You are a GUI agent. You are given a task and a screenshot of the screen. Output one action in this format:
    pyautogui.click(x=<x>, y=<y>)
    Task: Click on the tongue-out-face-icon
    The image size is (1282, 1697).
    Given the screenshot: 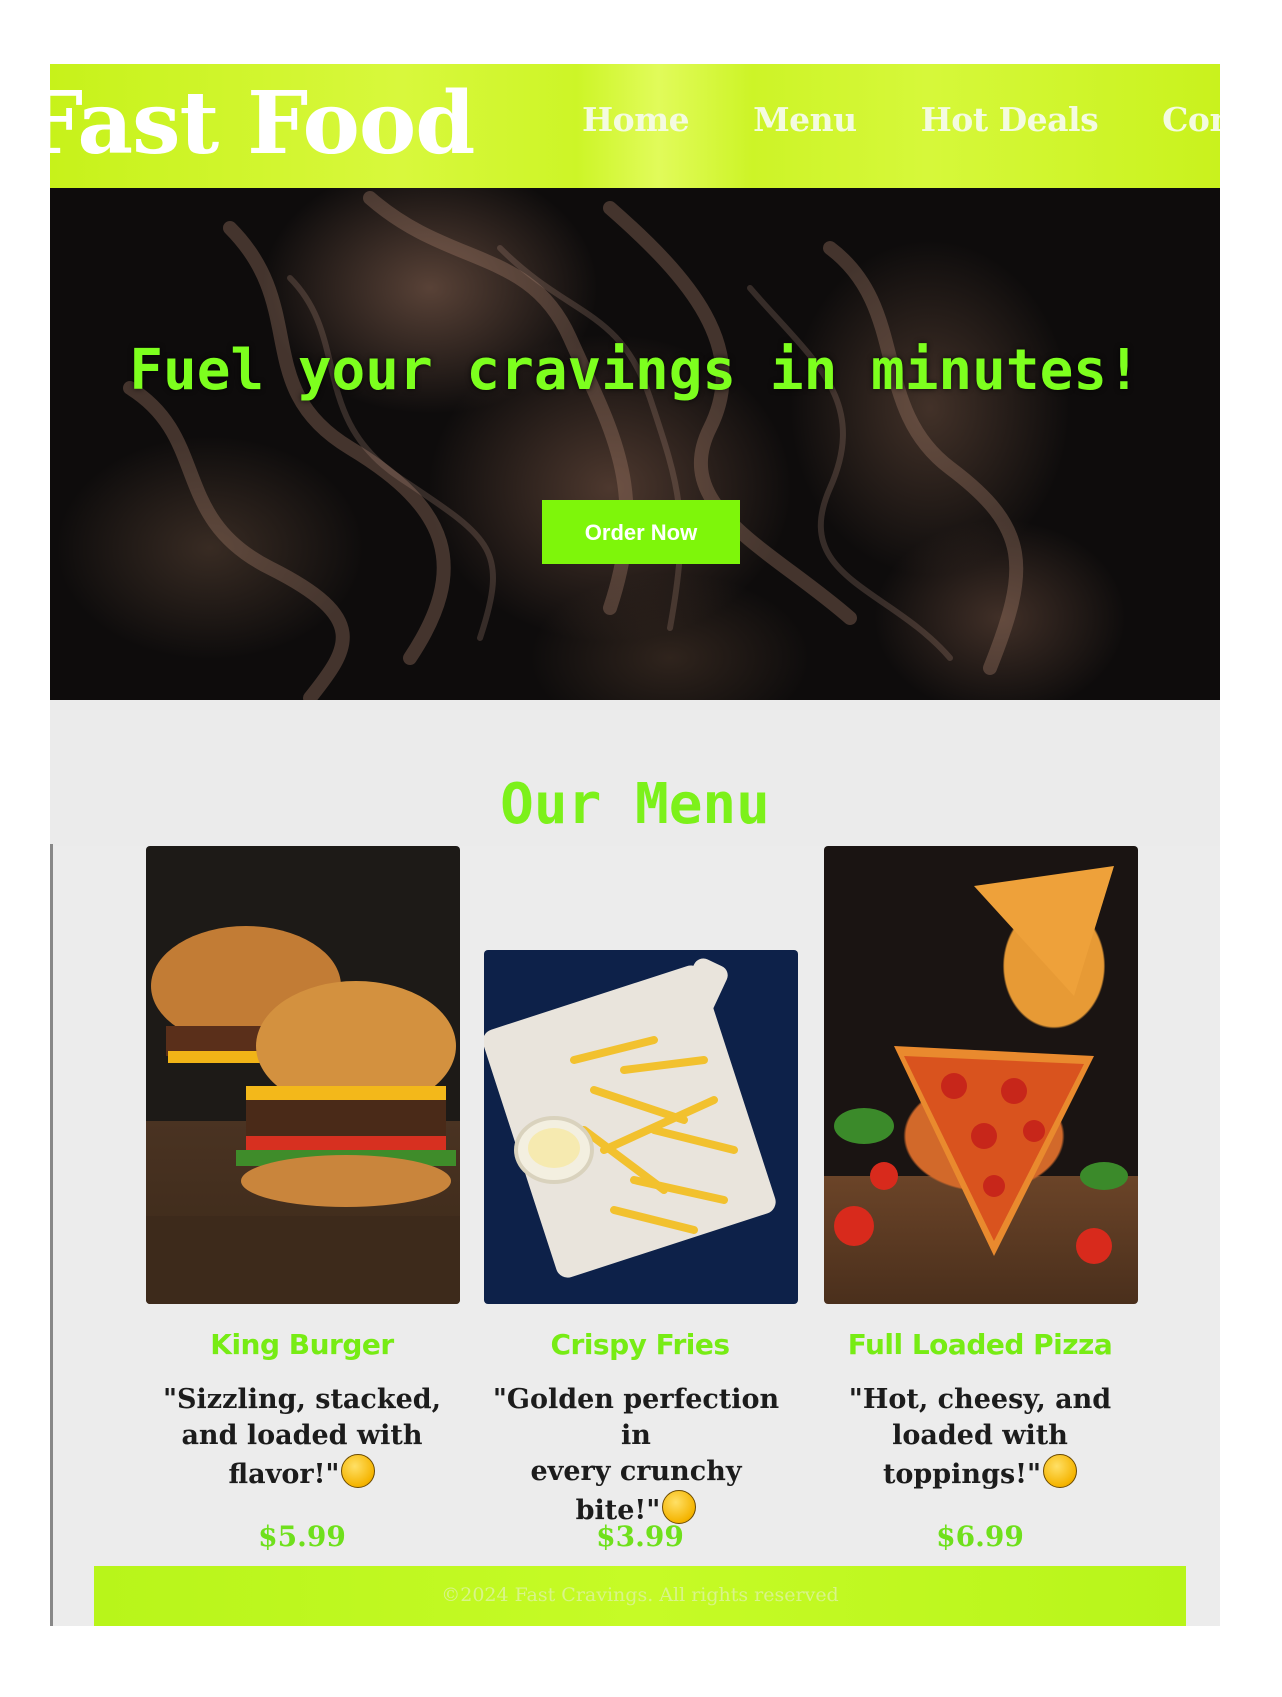 What is the action you would take?
    pyautogui.click(x=358, y=1471)
    